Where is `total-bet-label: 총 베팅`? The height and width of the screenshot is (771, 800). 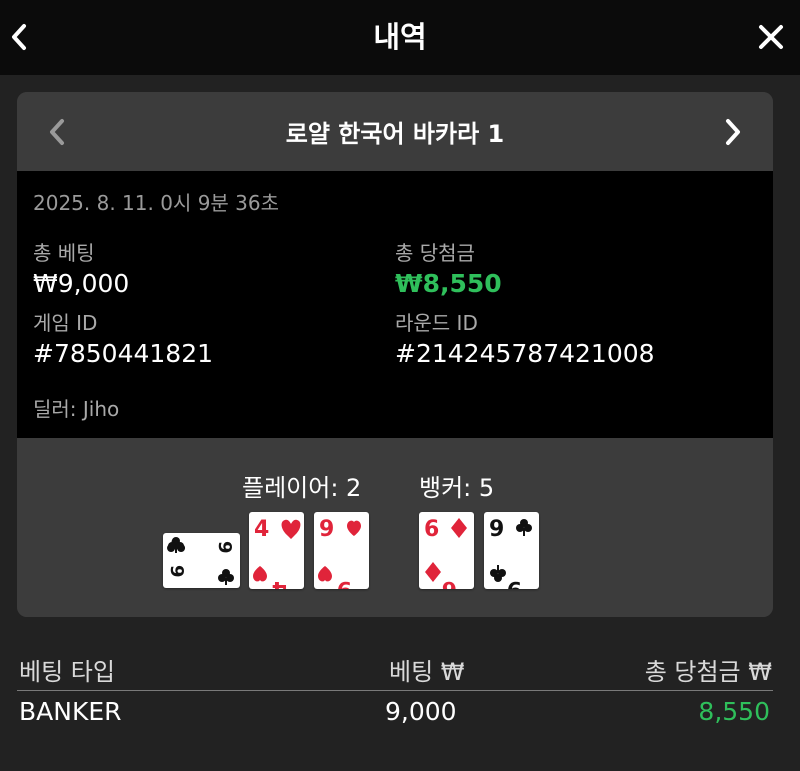
total-bet-label: 총 베팅 is located at coordinates (64, 253).